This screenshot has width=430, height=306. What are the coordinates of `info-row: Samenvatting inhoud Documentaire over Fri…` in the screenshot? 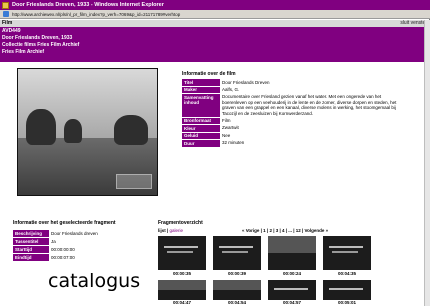 It's located at (292, 105).